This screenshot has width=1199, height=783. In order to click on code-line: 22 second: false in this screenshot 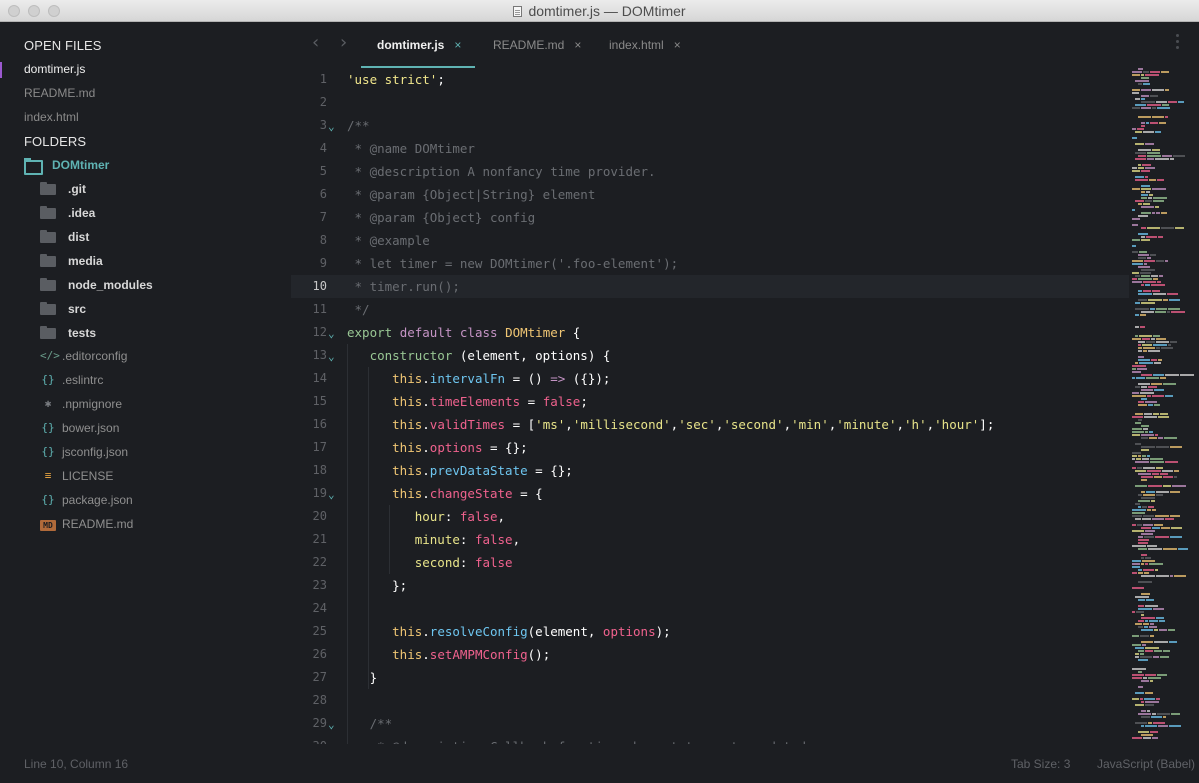, I will do `click(710, 562)`.